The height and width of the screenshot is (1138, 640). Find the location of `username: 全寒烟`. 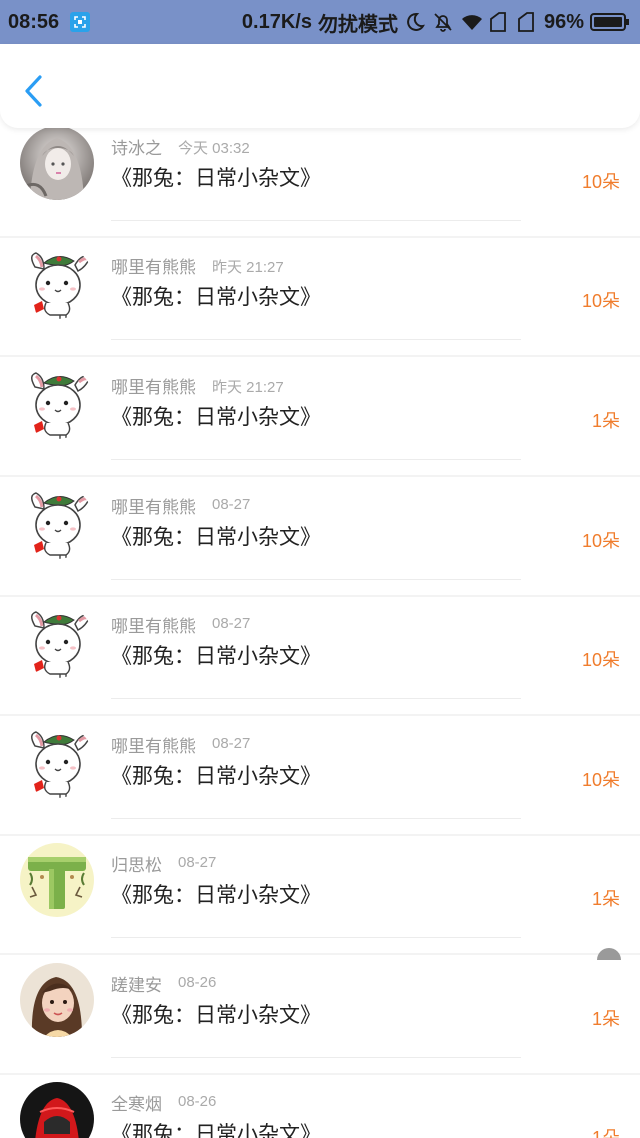

username: 全寒烟 is located at coordinates (136, 1102).